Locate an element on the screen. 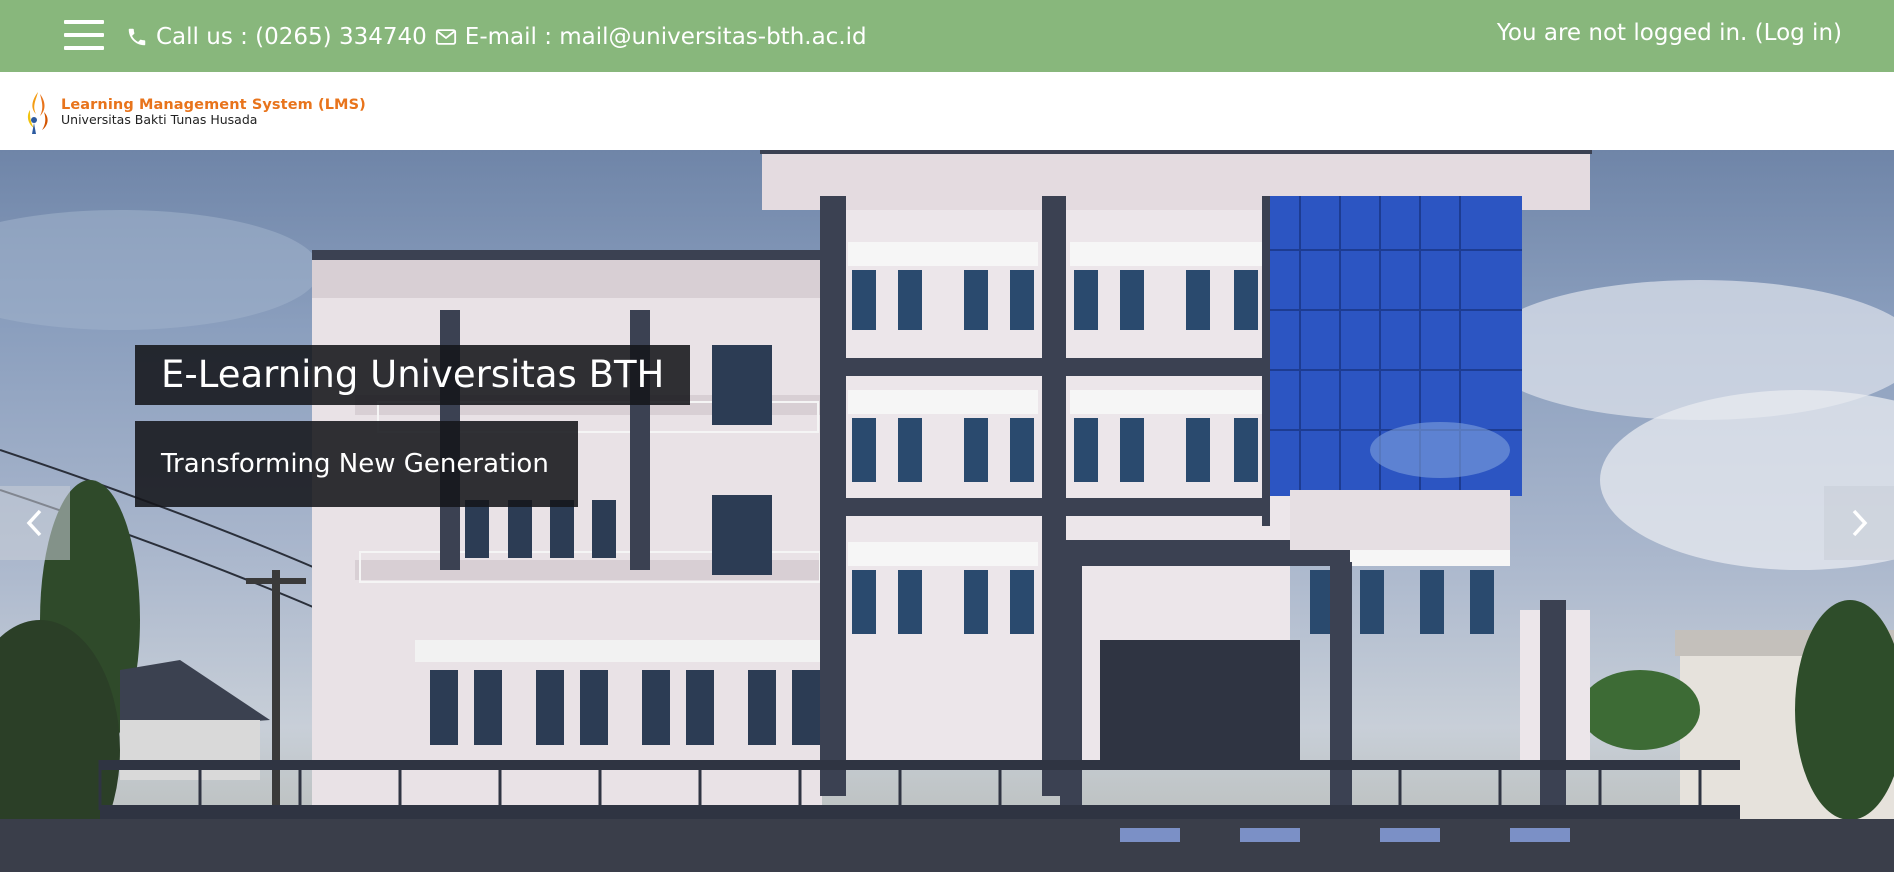 This screenshot has width=1894, height=872. email-text: E-mail : mail@universitas-bth.ac.id is located at coordinates (666, 37).